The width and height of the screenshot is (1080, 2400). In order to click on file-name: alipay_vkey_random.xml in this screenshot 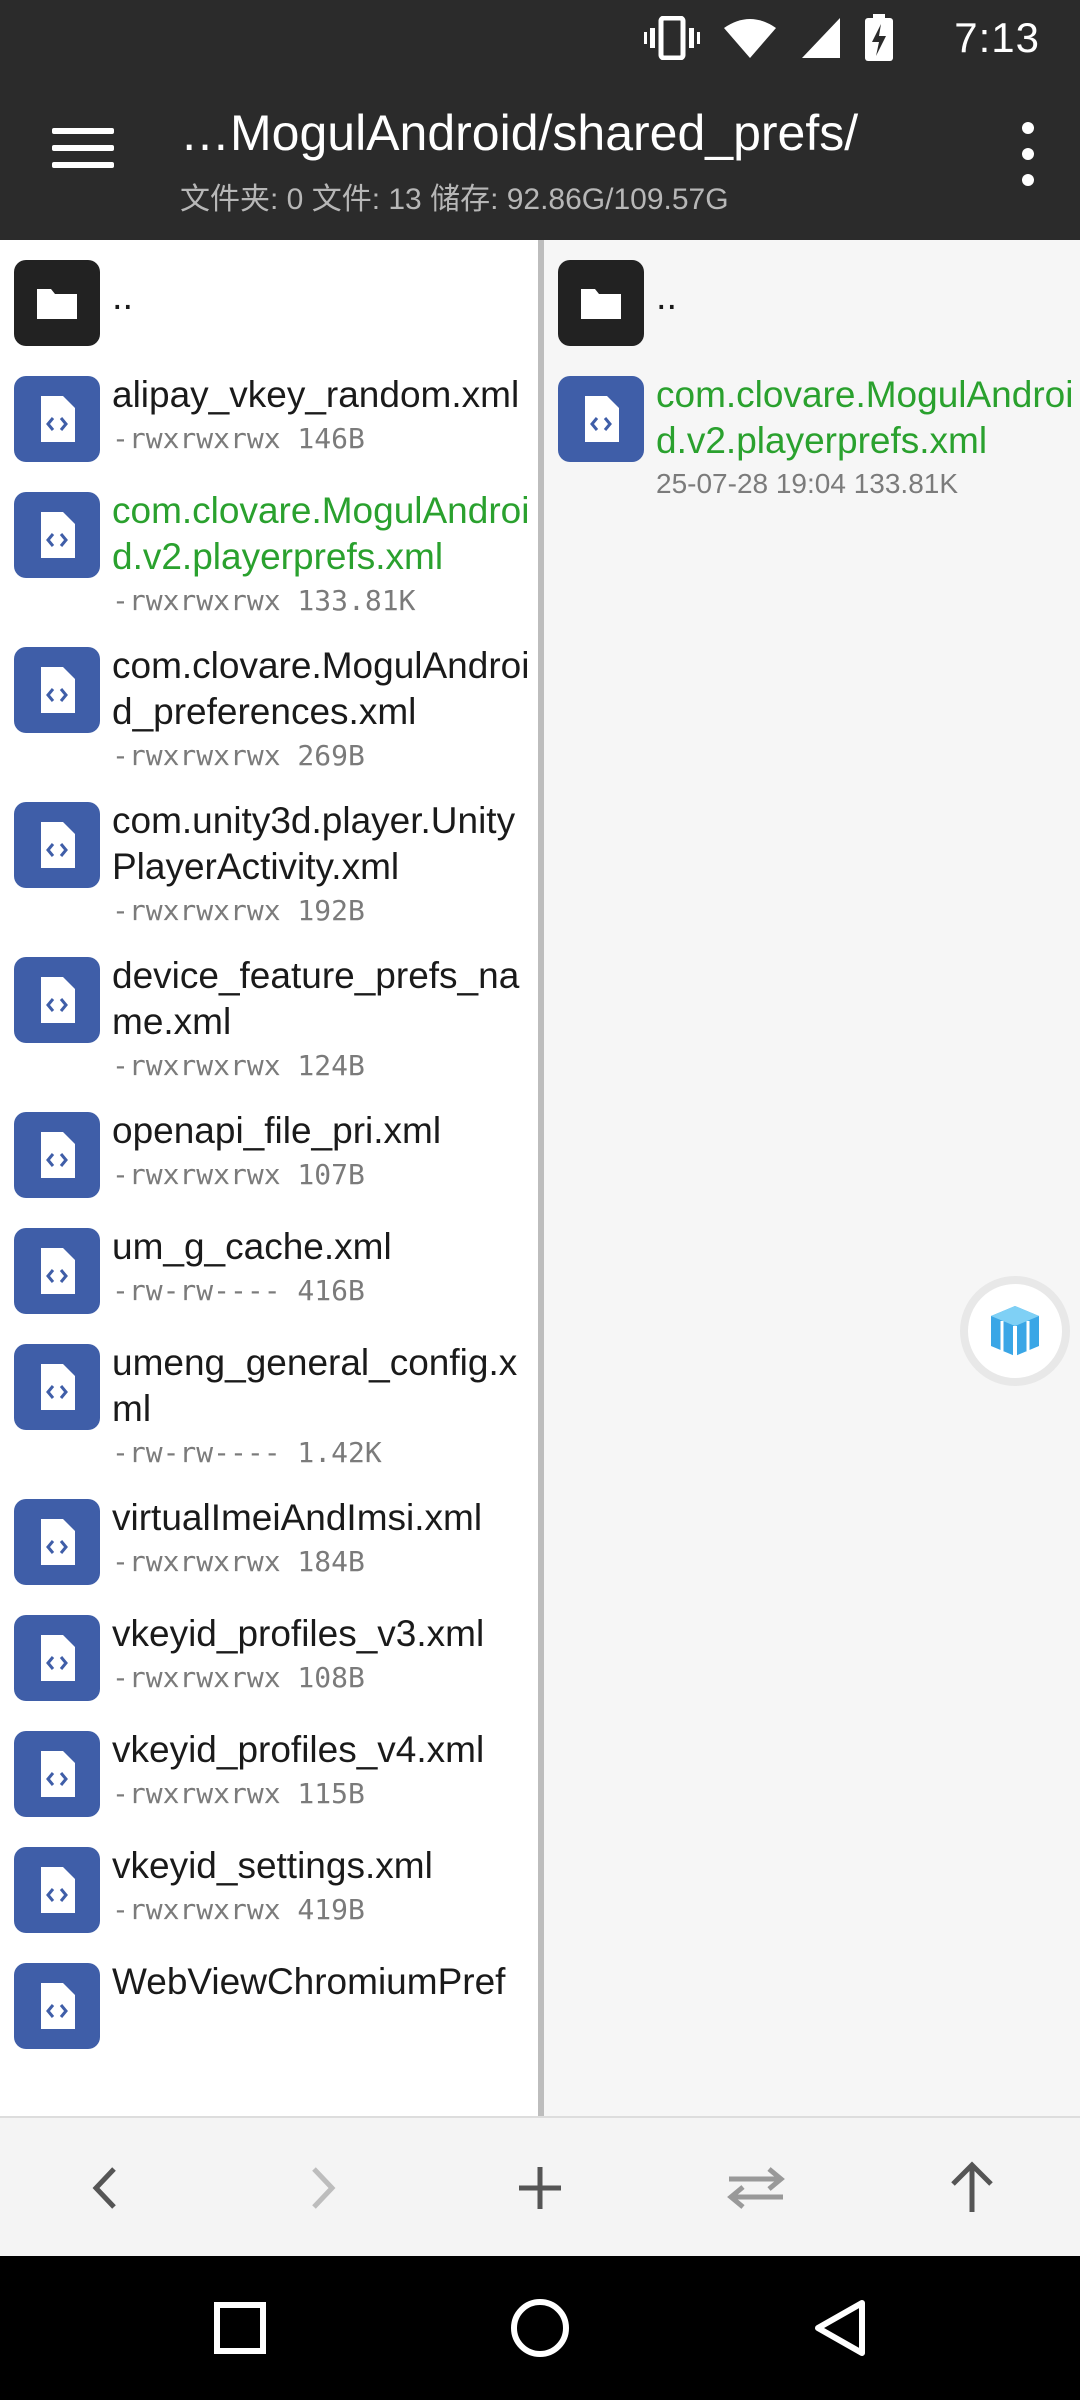, I will do `click(316, 394)`.